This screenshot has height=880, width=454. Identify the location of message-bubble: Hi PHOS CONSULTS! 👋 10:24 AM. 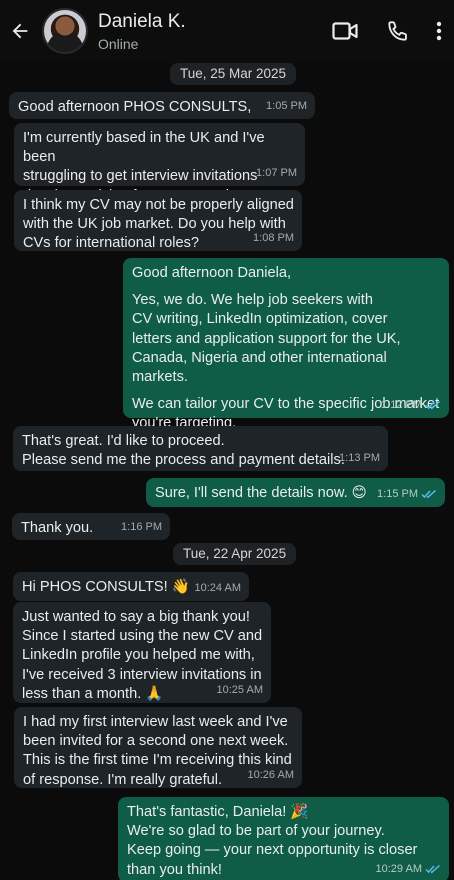
(131, 586).